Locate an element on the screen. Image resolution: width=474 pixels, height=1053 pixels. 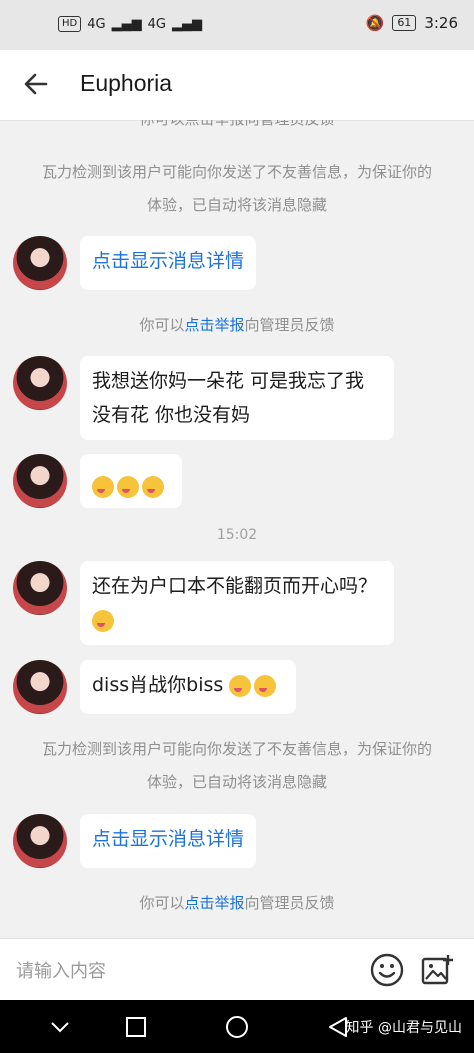
message-text: diss肖战你biss is located at coordinates (158, 685).